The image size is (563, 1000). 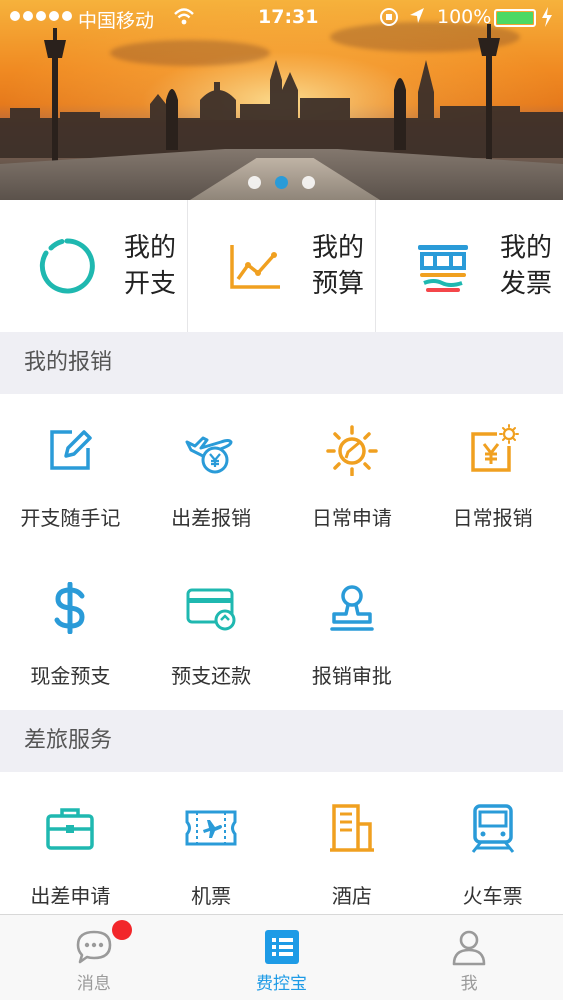 I want to click on tab-messages: 消息, so click(x=94, y=957).